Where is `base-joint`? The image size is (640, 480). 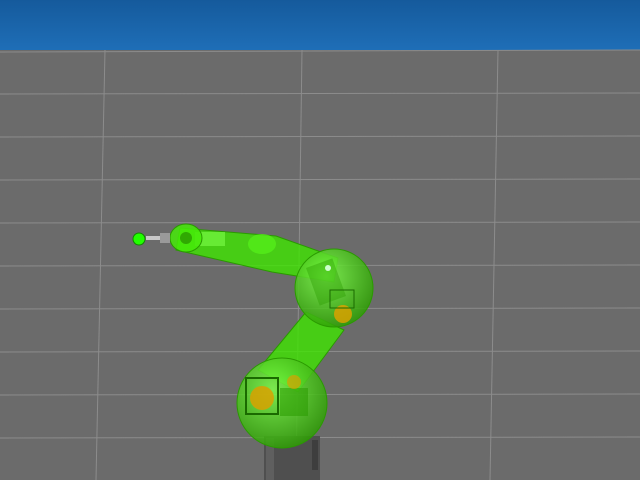 base-joint is located at coordinates (282, 403).